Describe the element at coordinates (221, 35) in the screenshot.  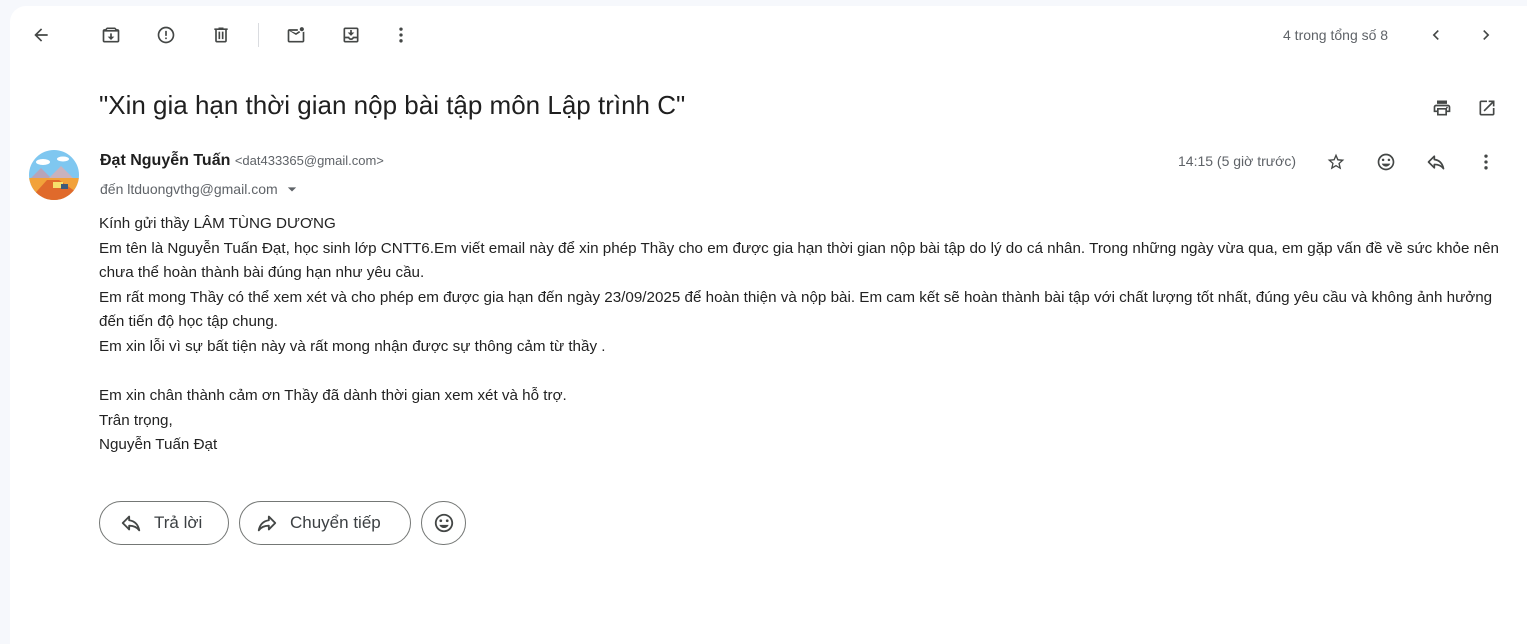
I see `delete-icon` at that location.